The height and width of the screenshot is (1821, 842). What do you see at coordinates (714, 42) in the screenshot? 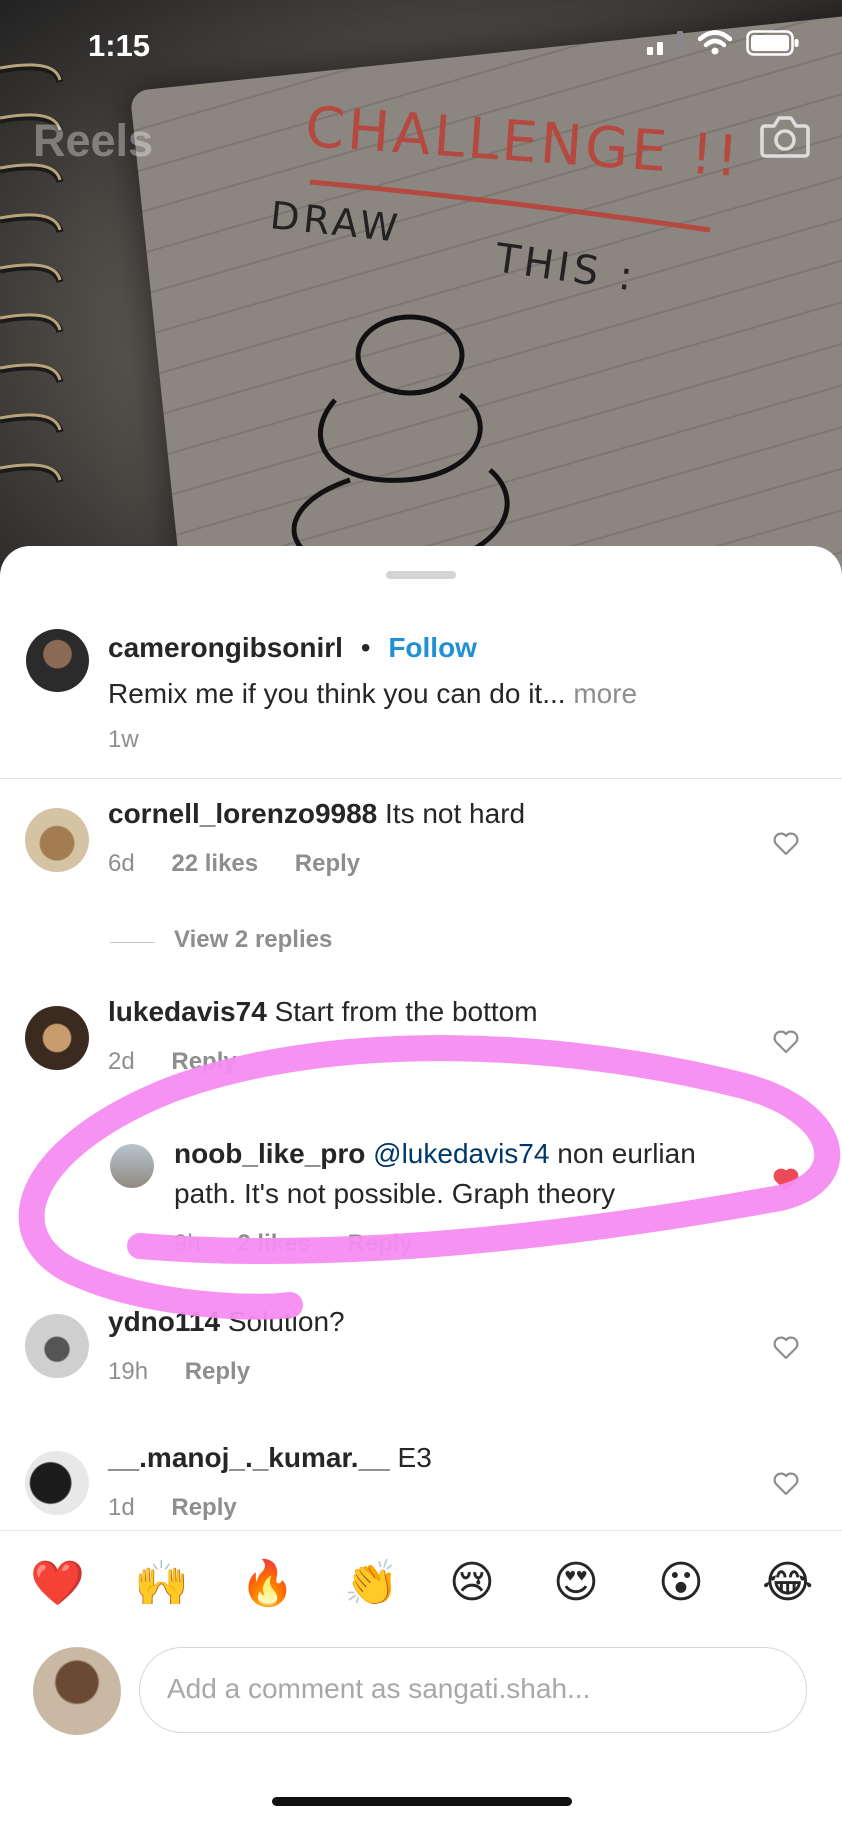
I see `wifi-icon` at bounding box center [714, 42].